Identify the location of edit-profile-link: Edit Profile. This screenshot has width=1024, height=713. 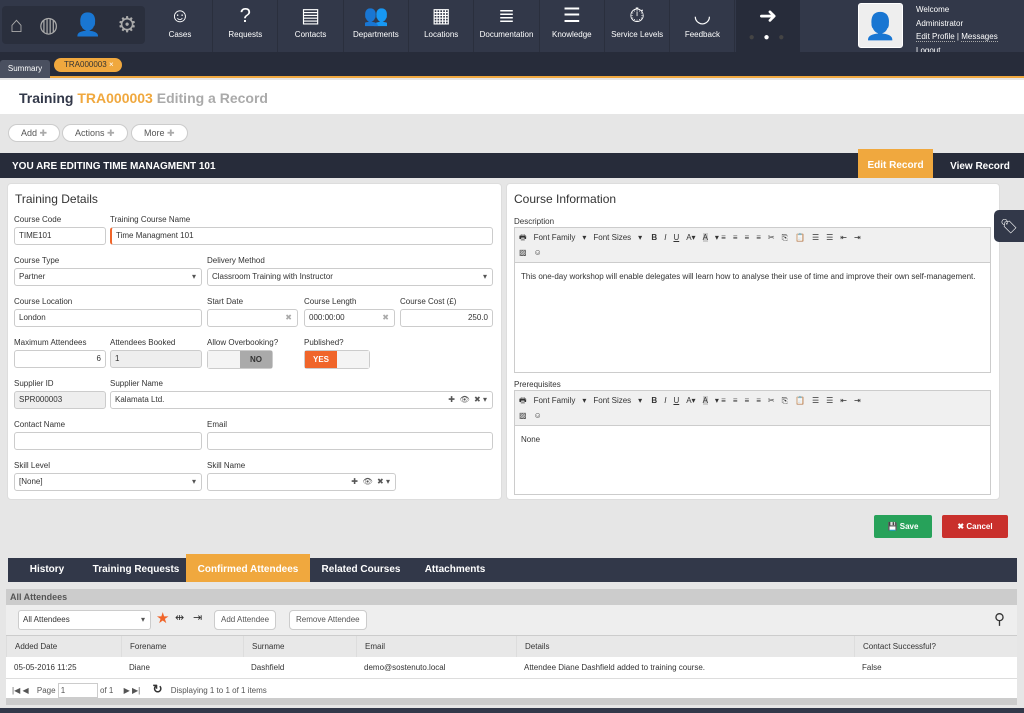
(935, 37).